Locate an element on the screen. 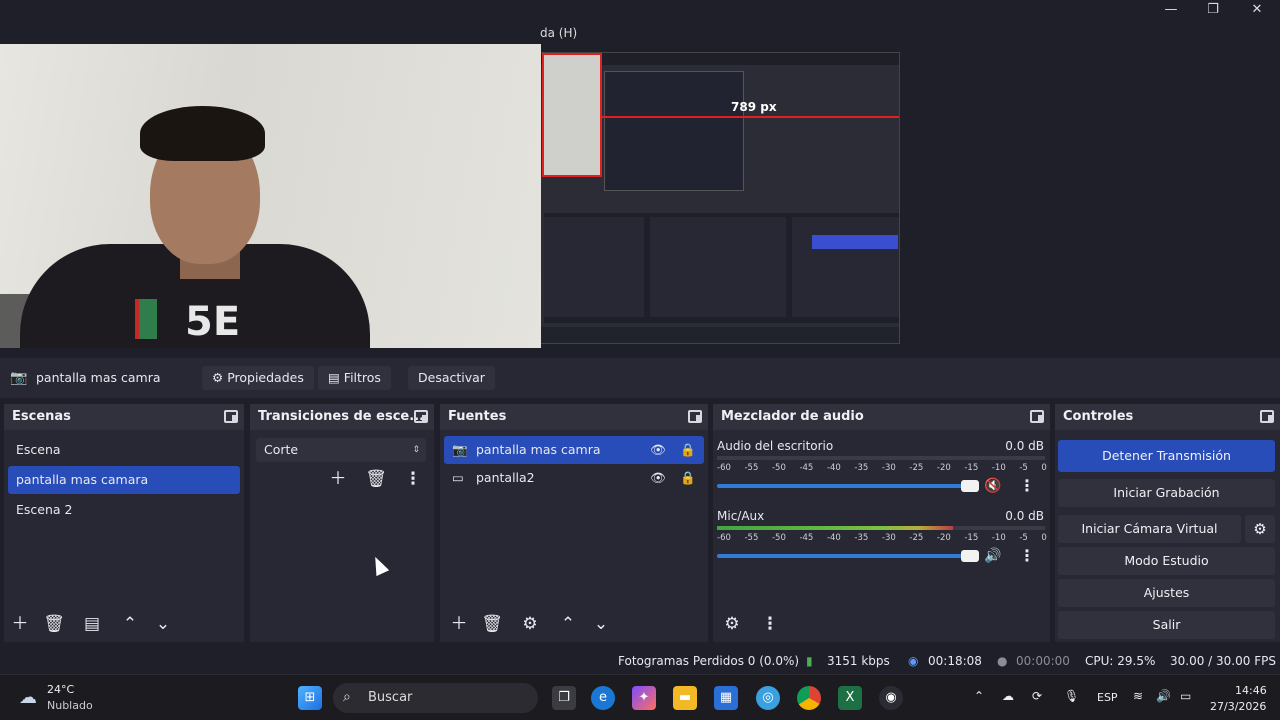  weather-temp: 24°C is located at coordinates (60, 689).